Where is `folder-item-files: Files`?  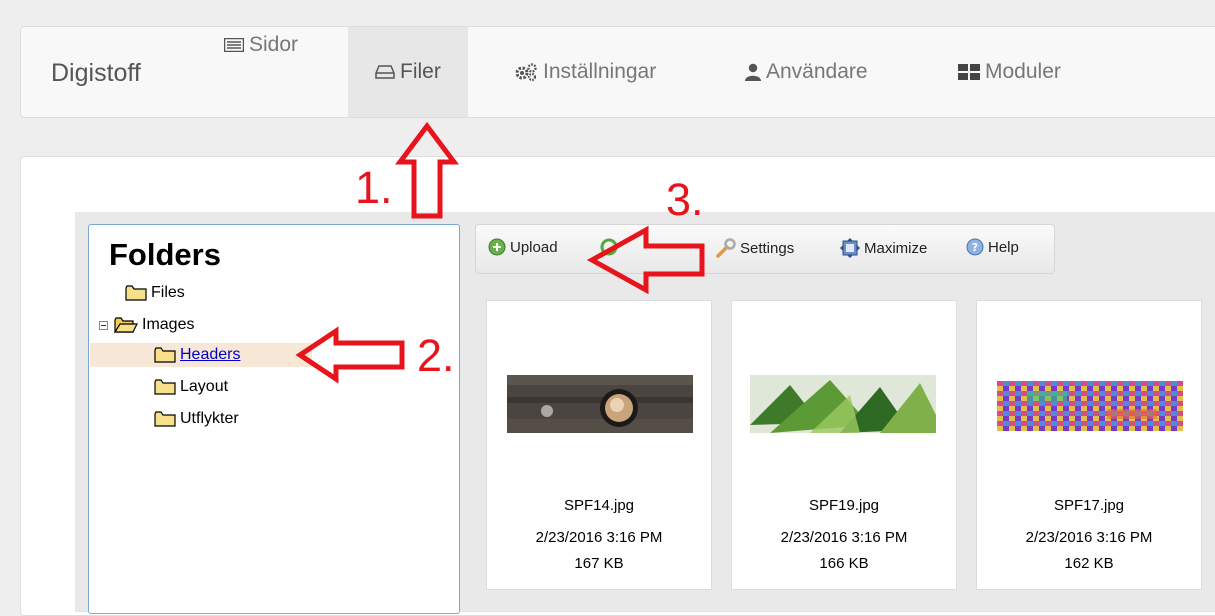 folder-item-files: Files is located at coordinates (155, 293).